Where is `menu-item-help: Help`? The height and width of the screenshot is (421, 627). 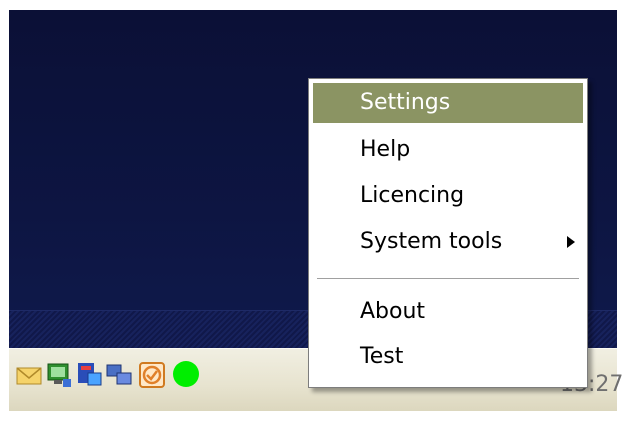 menu-item-help: Help is located at coordinates (448, 150).